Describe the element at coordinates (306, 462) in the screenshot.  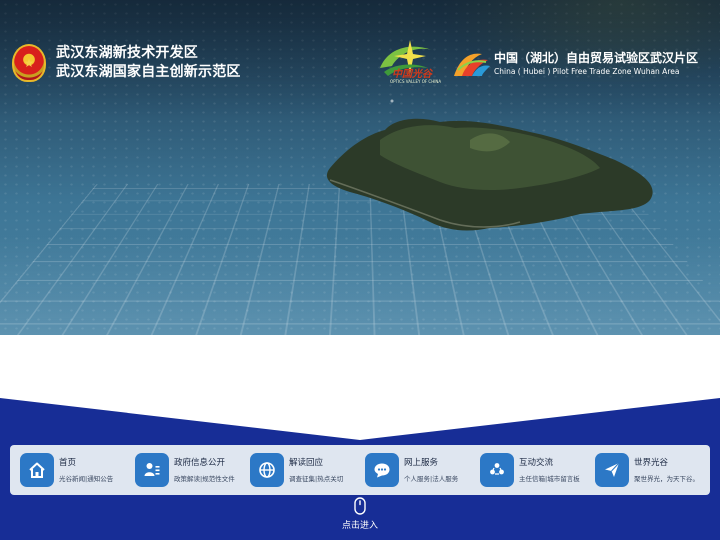
I see `nav-item-title: 解读回应` at that location.